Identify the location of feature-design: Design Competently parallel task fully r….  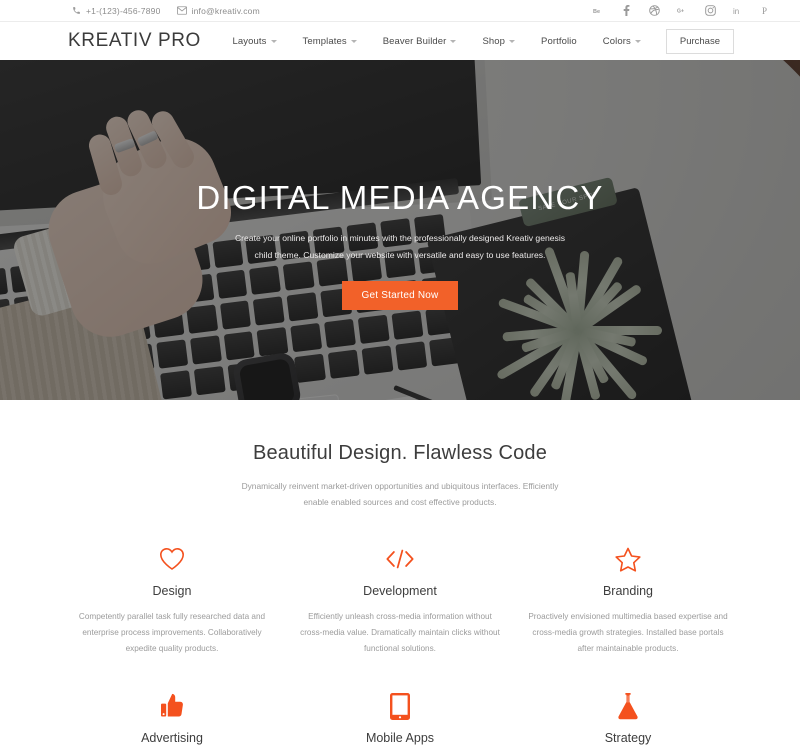
(172, 600).